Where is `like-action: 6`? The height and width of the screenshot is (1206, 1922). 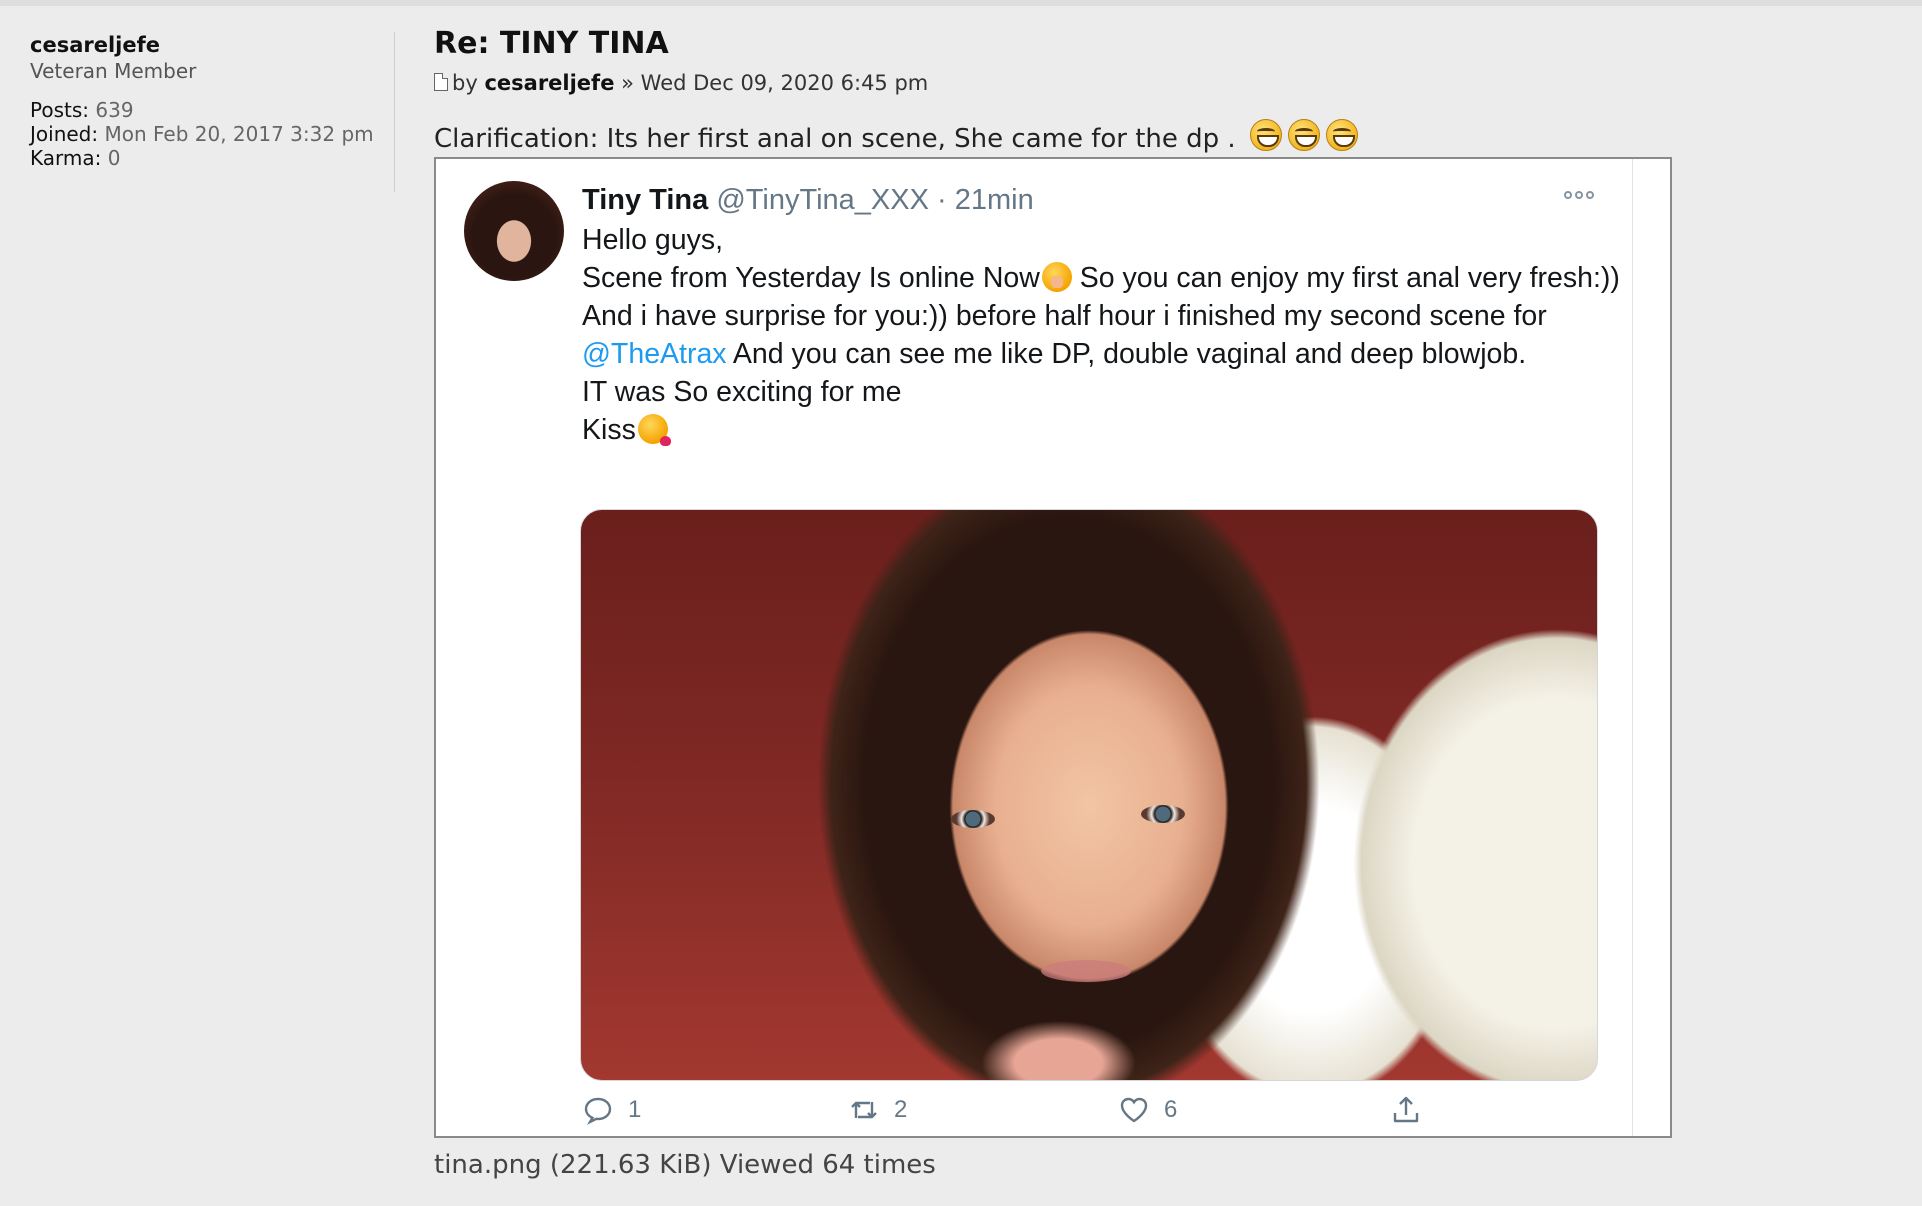
like-action: 6 is located at coordinates (1147, 1110).